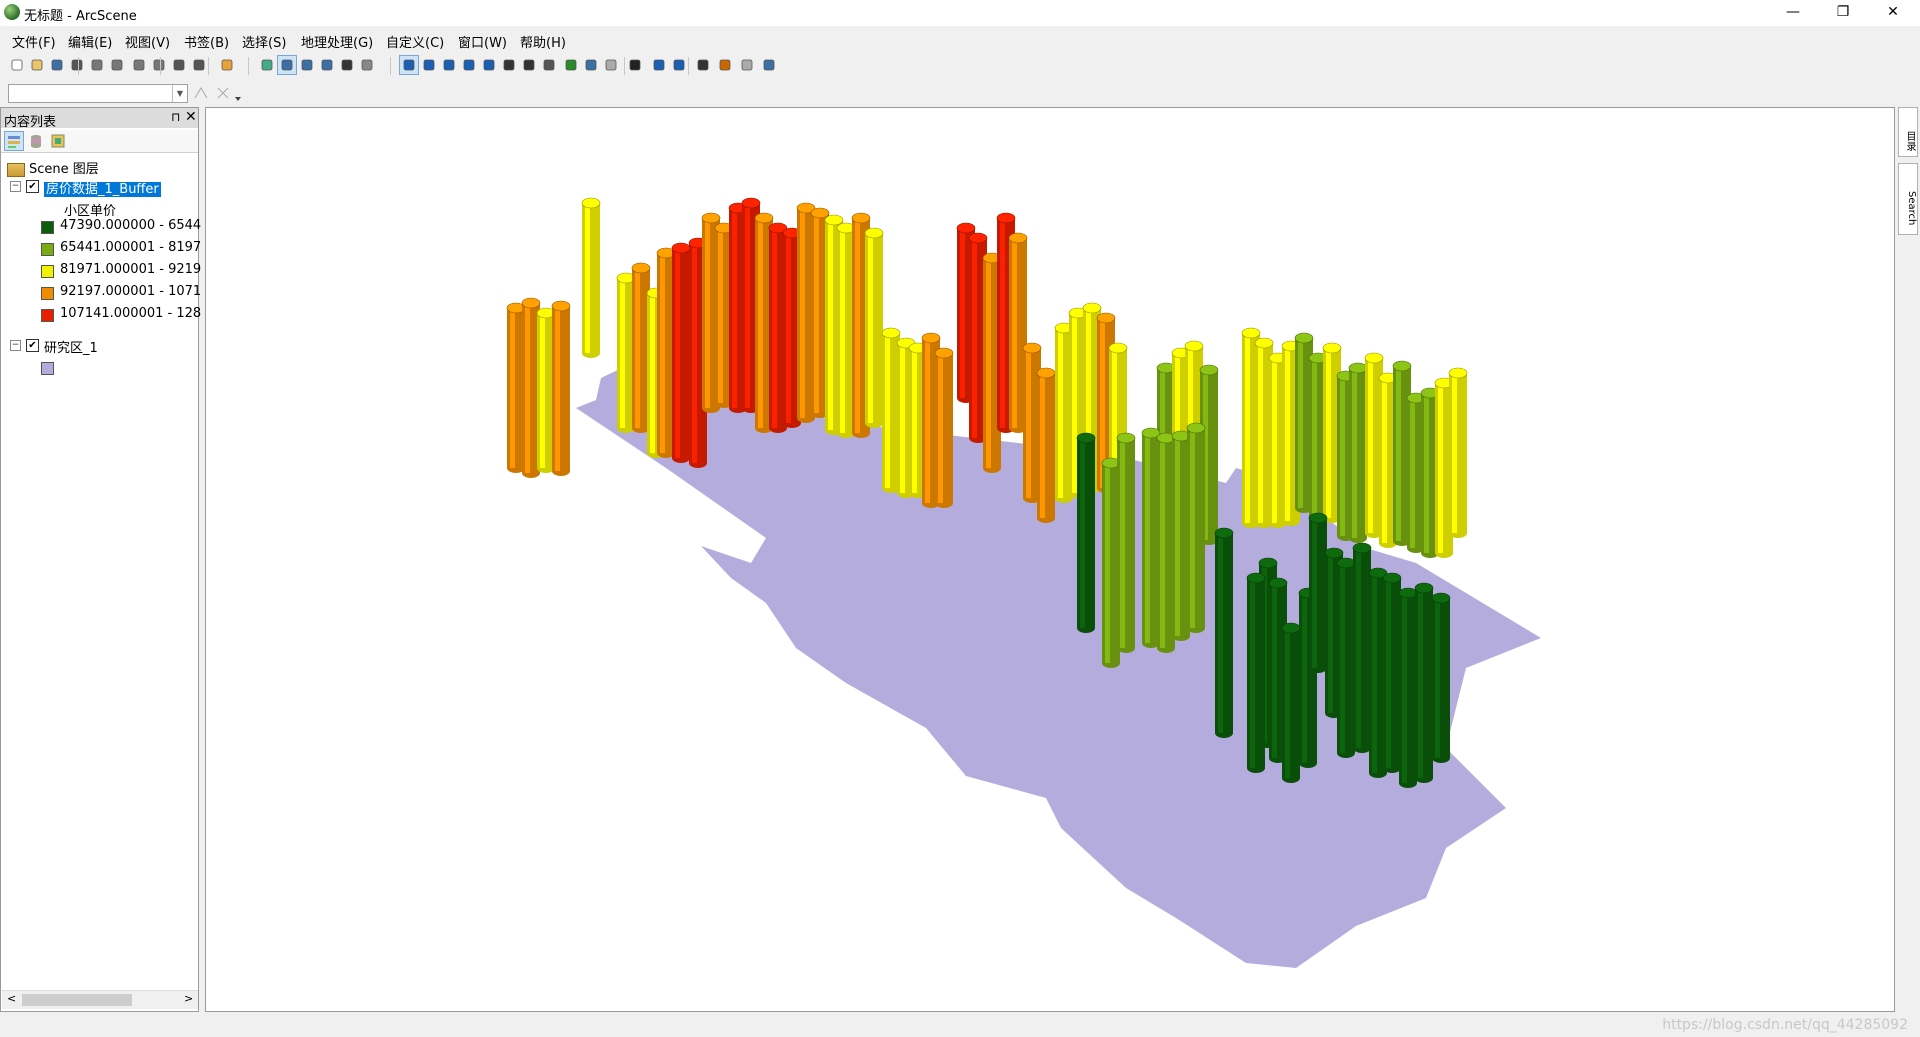 Image resolution: width=1920 pixels, height=1037 pixels. What do you see at coordinates (659, 65) in the screenshot?
I see `identify-icon` at bounding box center [659, 65].